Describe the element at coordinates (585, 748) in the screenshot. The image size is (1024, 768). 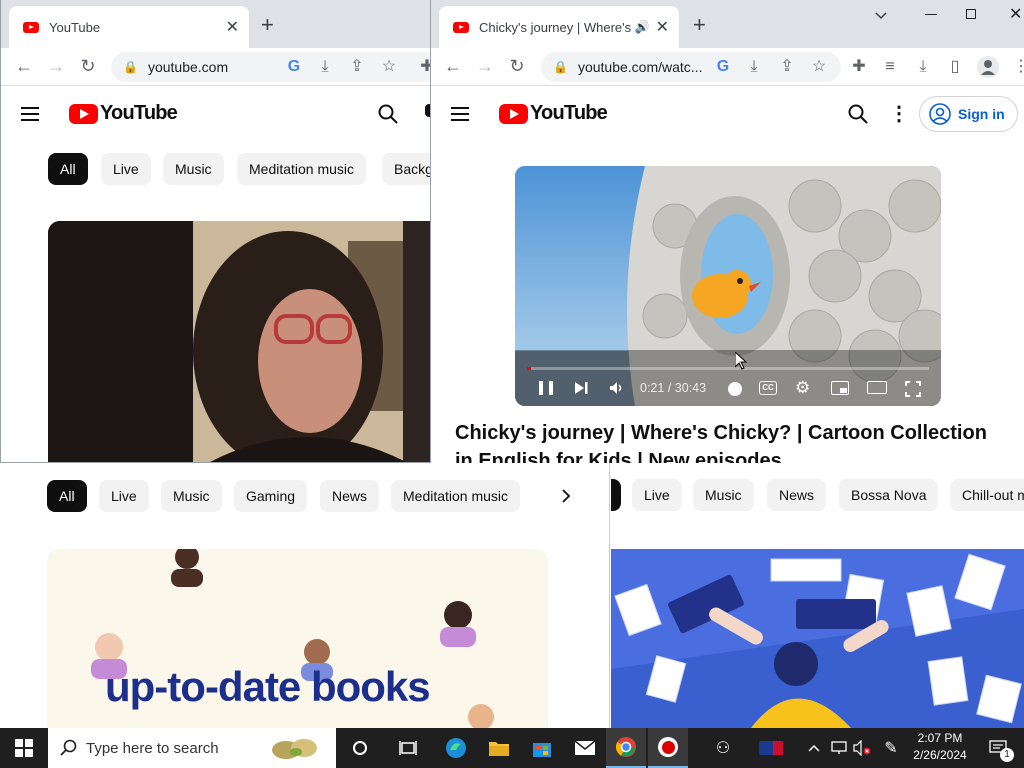
I see `mail-icon` at that location.